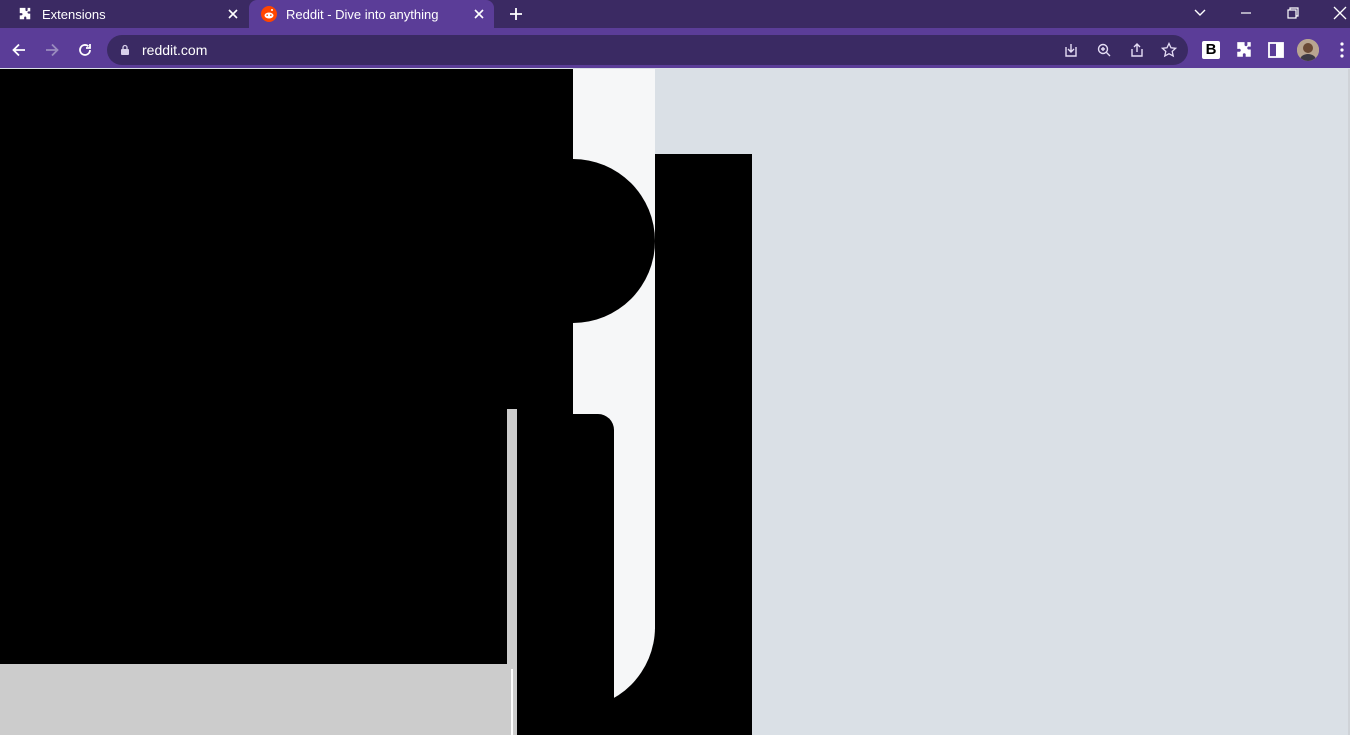  I want to click on tab-reddit: Reddit - Dive into anything, so click(371, 14).